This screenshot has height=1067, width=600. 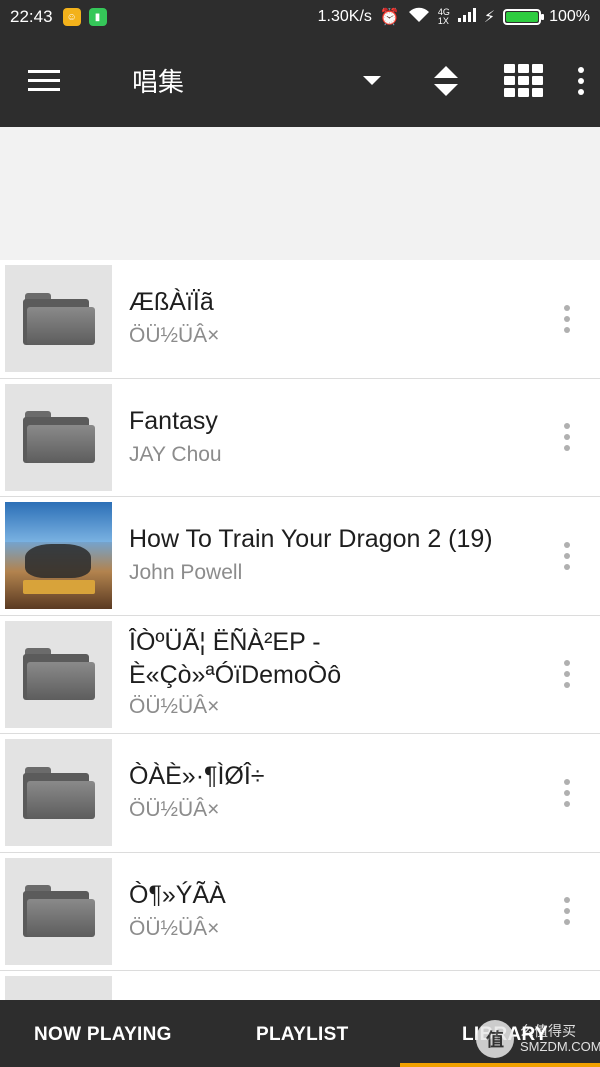 I want to click on menu-button, so click(x=44, y=80).